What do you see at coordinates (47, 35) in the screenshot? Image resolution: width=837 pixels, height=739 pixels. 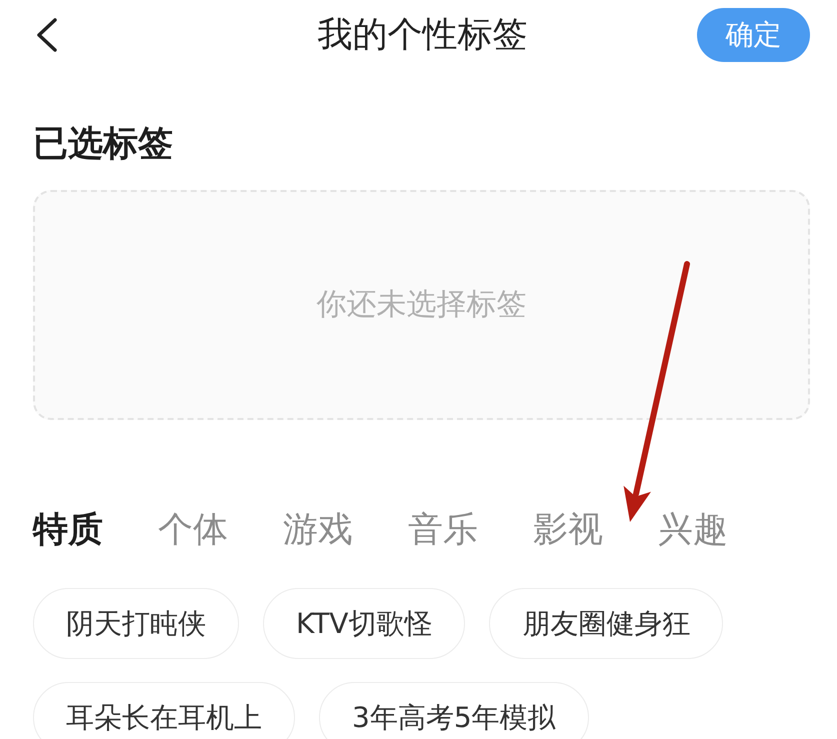 I see `back-icon` at bounding box center [47, 35].